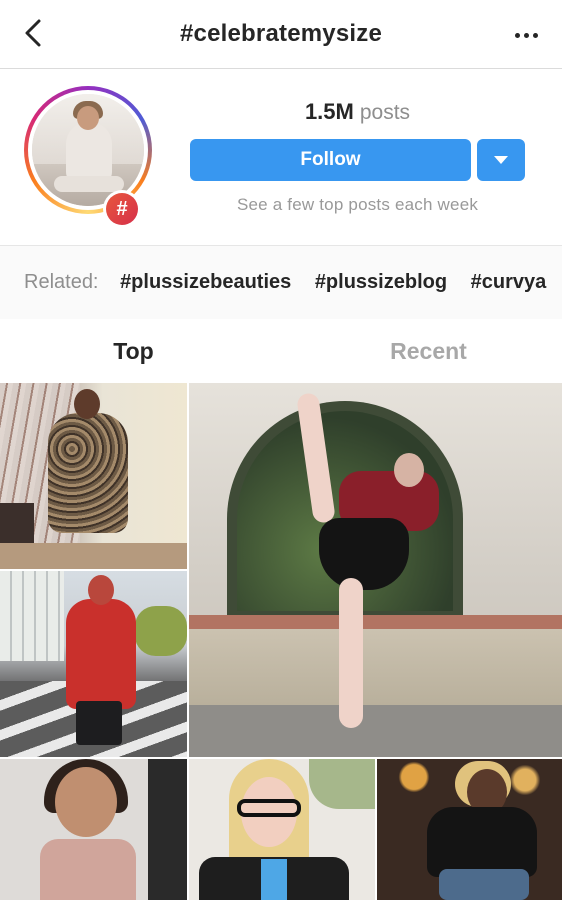 The height and width of the screenshot is (900, 562). What do you see at coordinates (137, 351) in the screenshot?
I see `tab-top: Top` at bounding box center [137, 351].